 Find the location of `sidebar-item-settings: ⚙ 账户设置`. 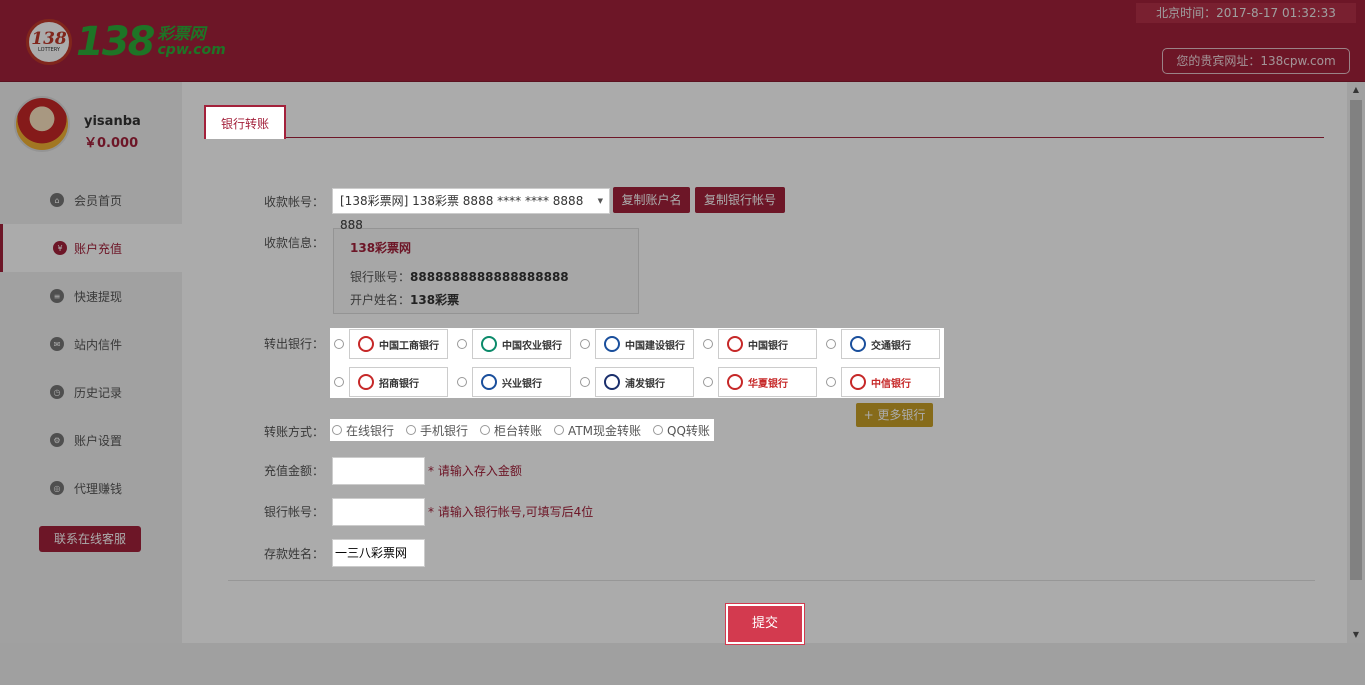

sidebar-item-settings: ⚙ 账户设置 is located at coordinates (91, 440).